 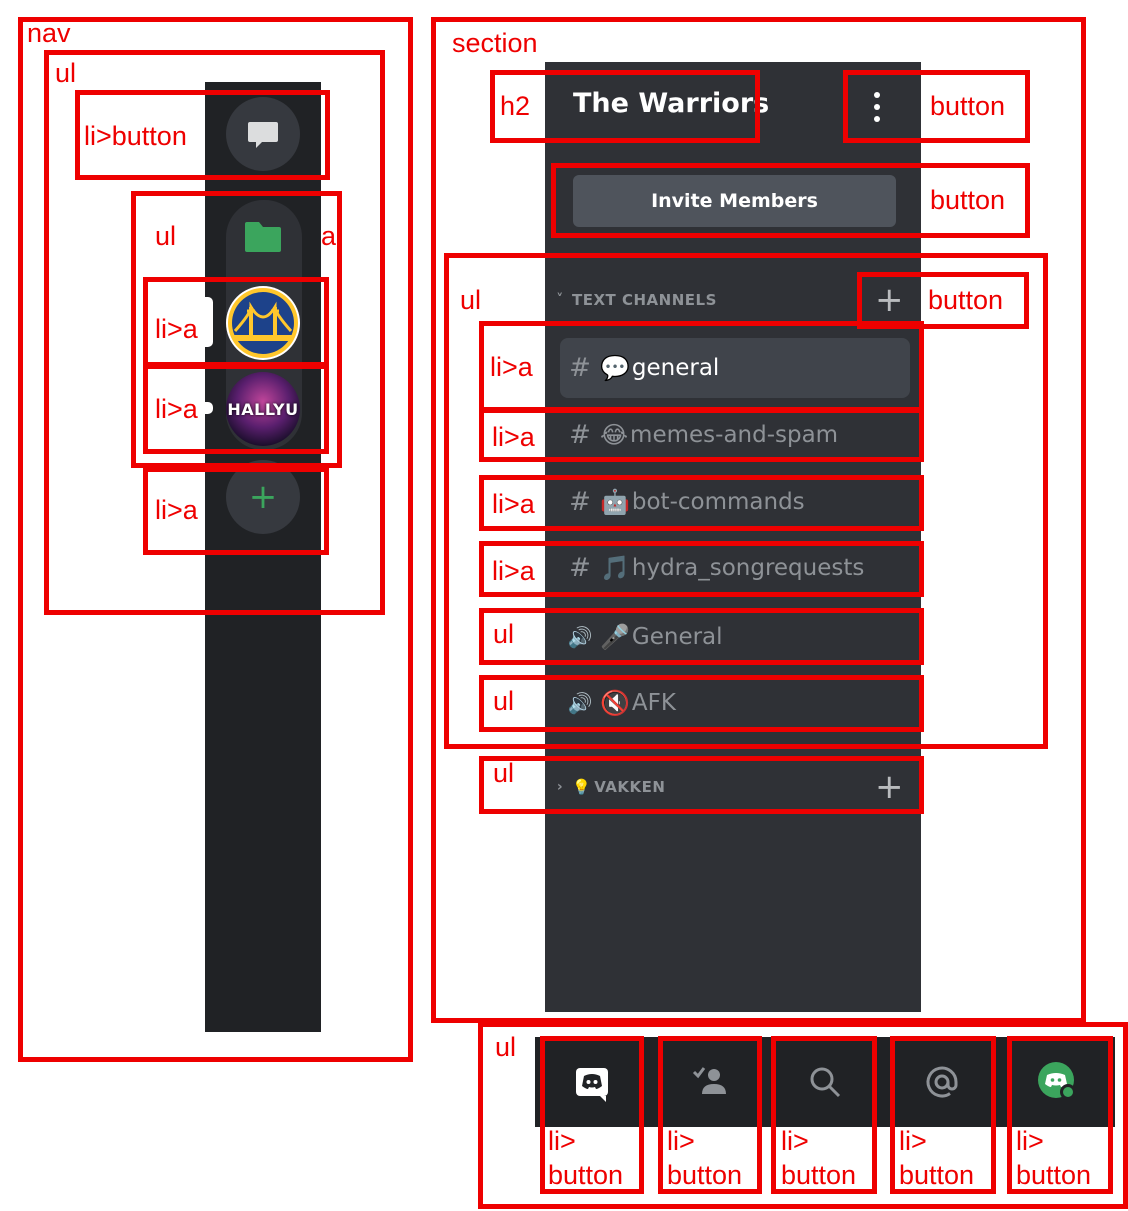 What do you see at coordinates (49, 33) in the screenshot?
I see `annotation-label-nav: nav` at bounding box center [49, 33].